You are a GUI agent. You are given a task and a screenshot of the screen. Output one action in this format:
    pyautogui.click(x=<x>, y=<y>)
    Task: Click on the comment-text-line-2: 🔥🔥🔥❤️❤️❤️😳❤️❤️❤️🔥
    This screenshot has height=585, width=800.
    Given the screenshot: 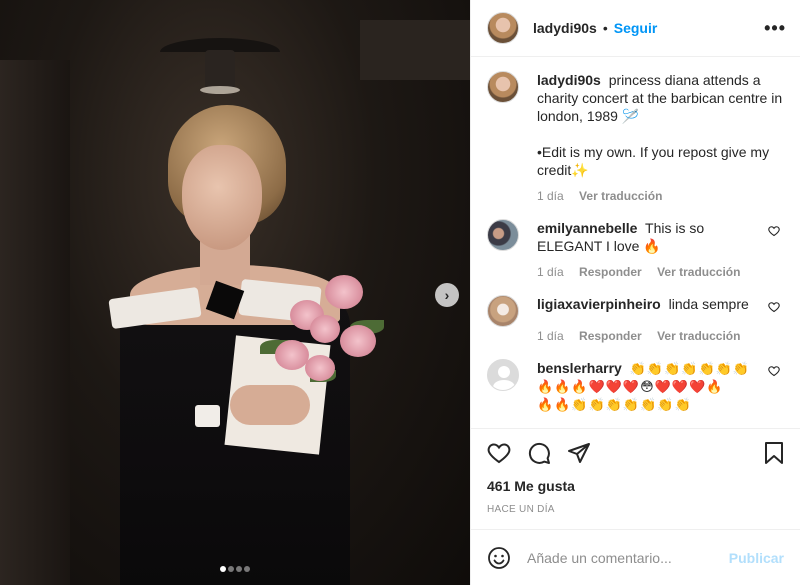 What is the action you would take?
    pyautogui.click(x=630, y=386)
    